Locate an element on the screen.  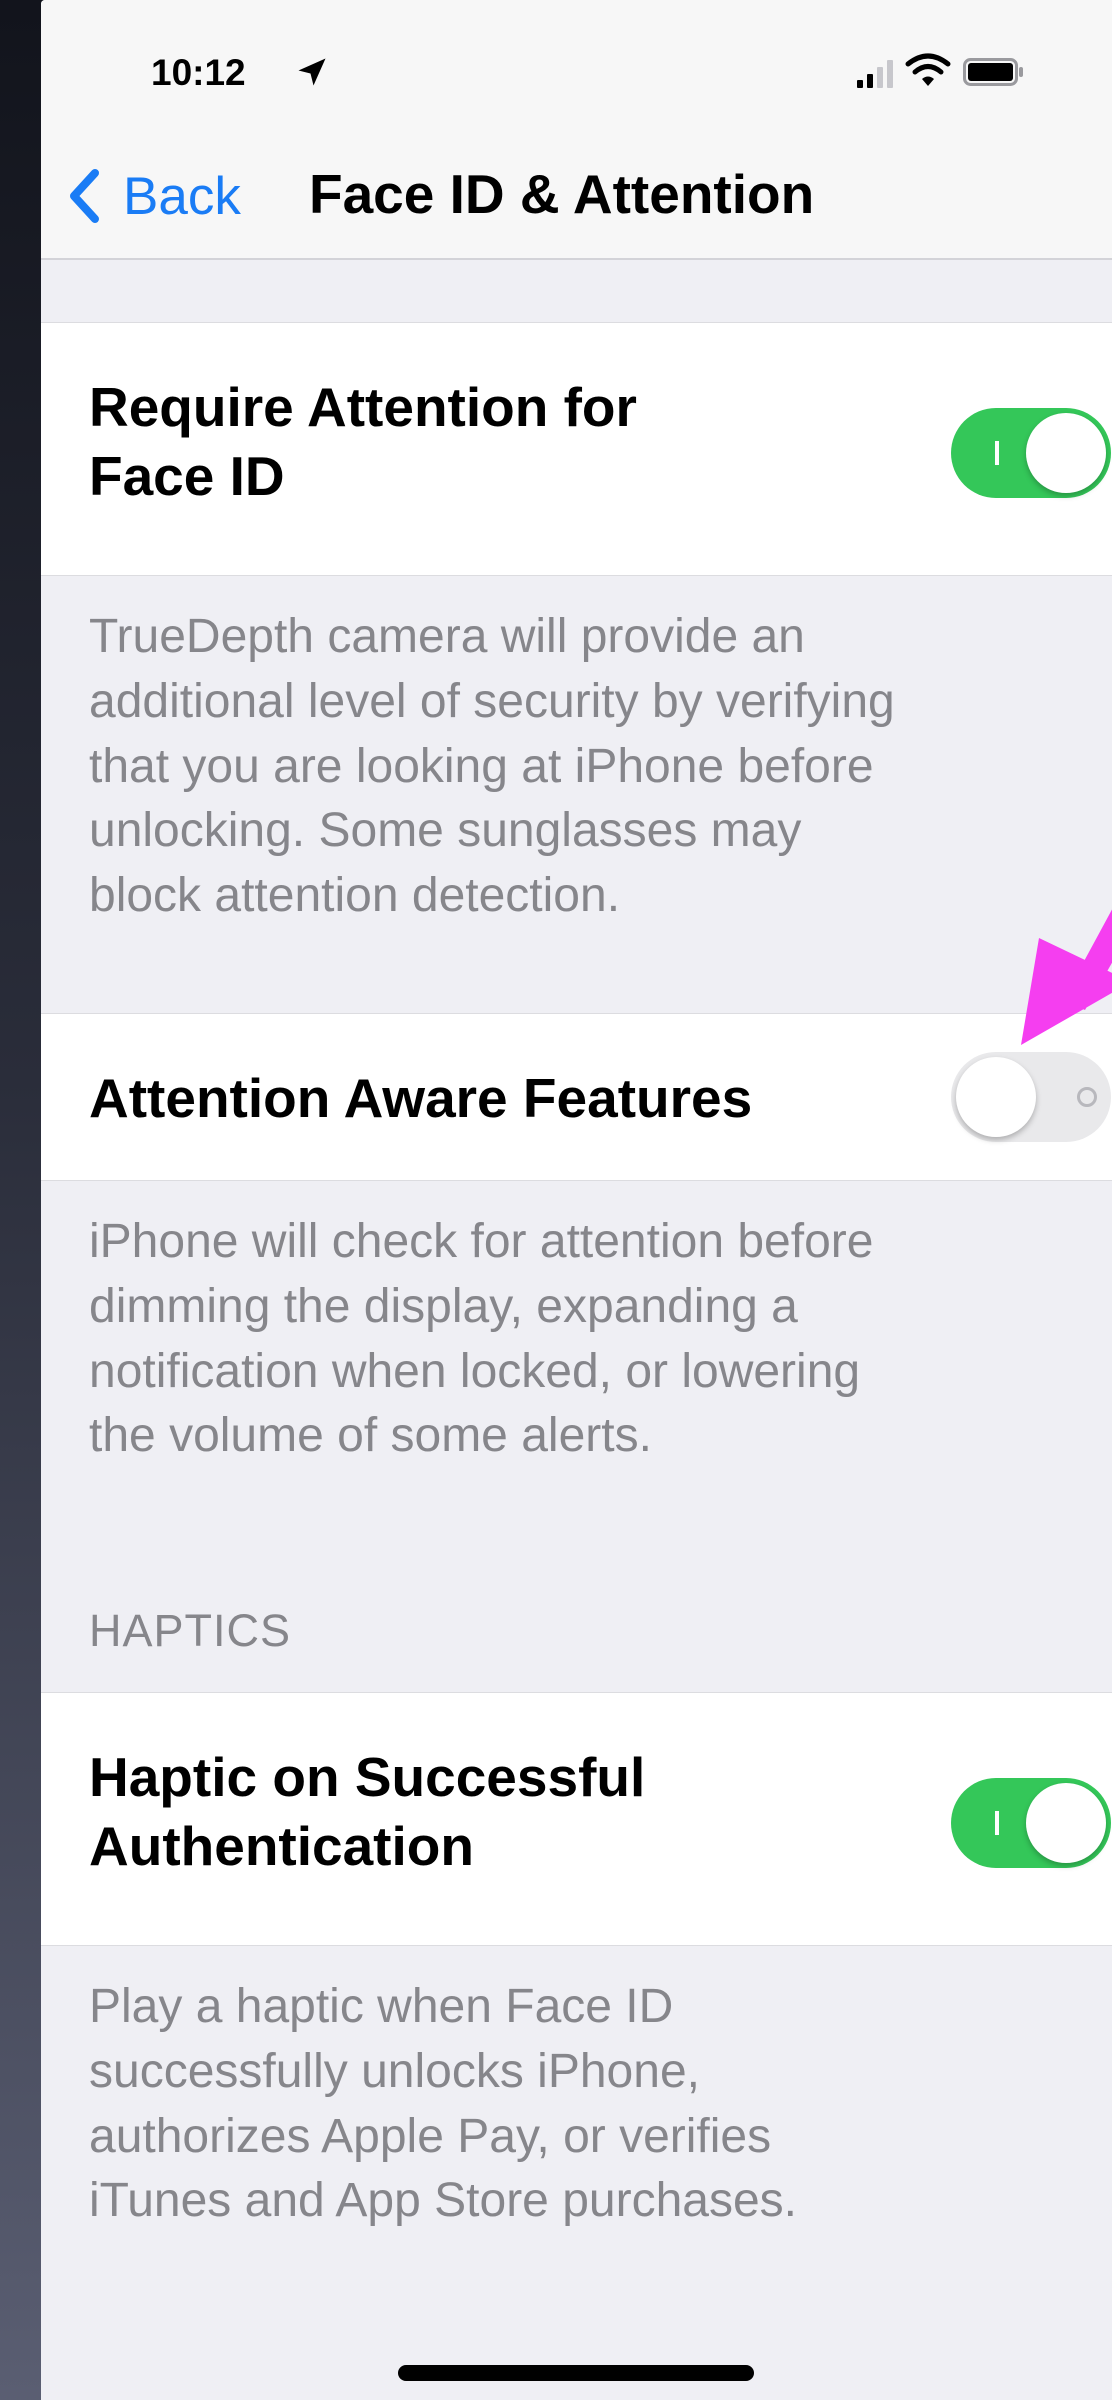
attention-aware-toggle is located at coordinates (1031, 1097).